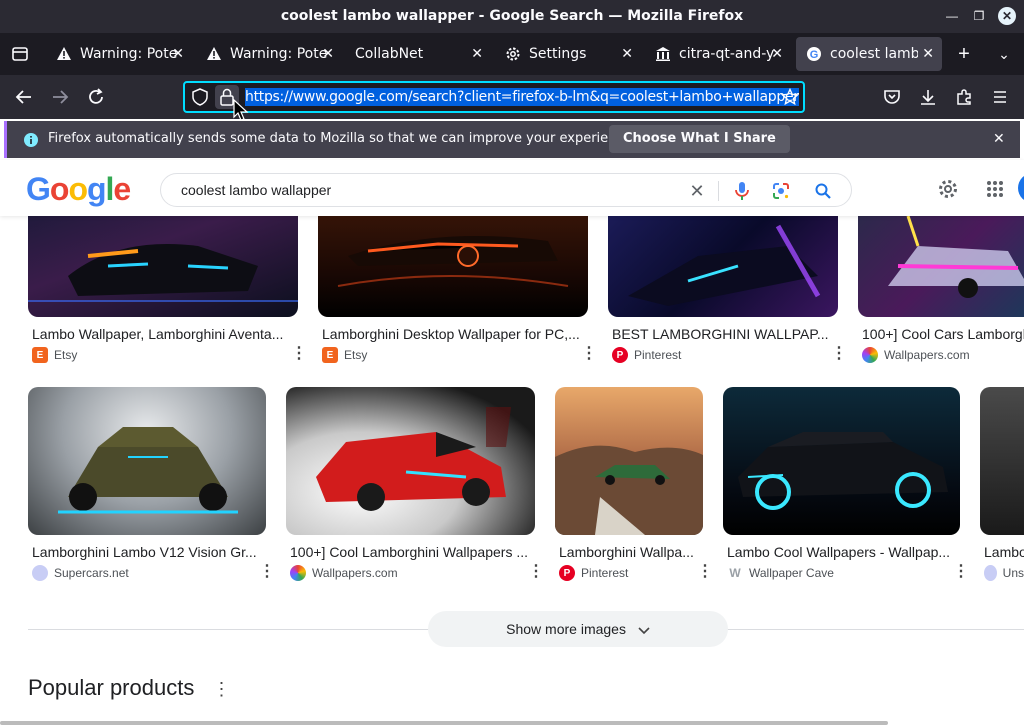 The width and height of the screenshot is (1024, 727). What do you see at coordinates (1004, 552) in the screenshot?
I see `result-title: Lambo` at bounding box center [1004, 552].